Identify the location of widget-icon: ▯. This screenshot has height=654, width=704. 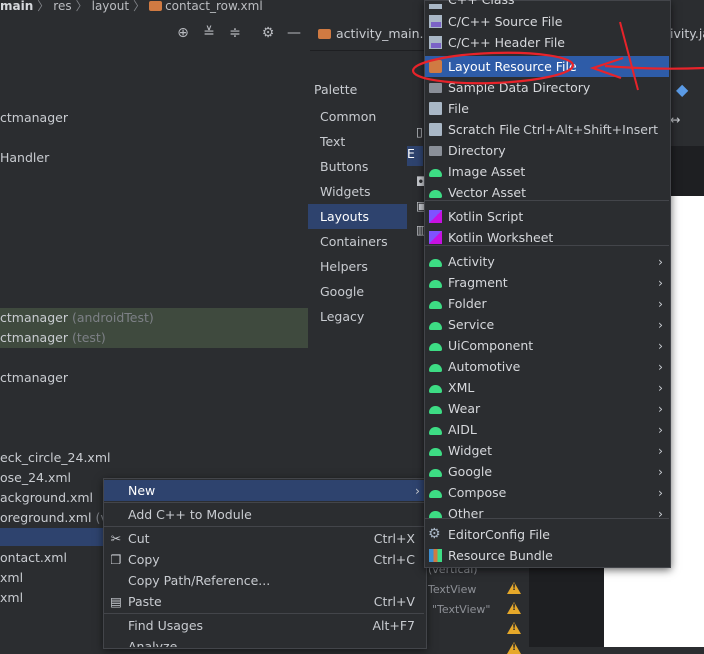
(419, 131).